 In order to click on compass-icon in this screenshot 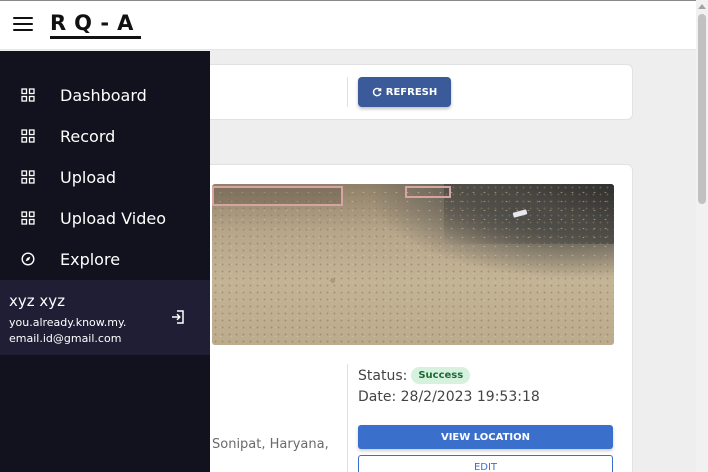, I will do `click(28, 259)`.